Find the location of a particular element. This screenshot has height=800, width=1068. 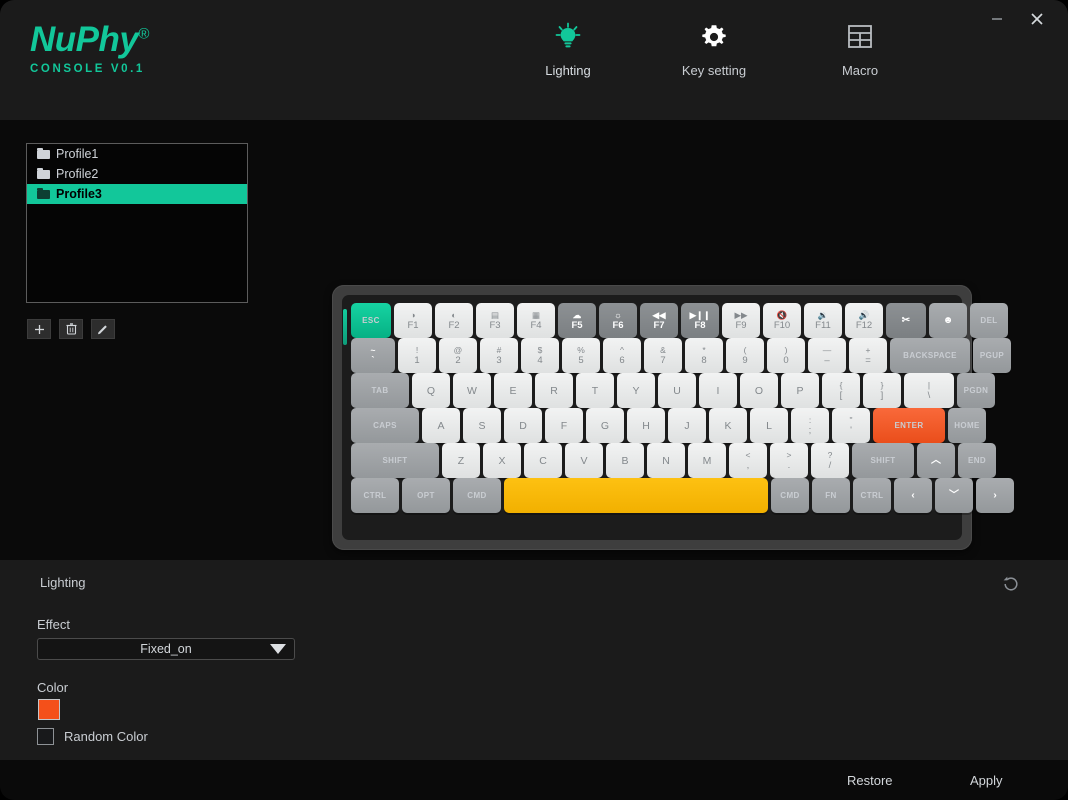

key-caps: CAPS is located at coordinates (385, 425).